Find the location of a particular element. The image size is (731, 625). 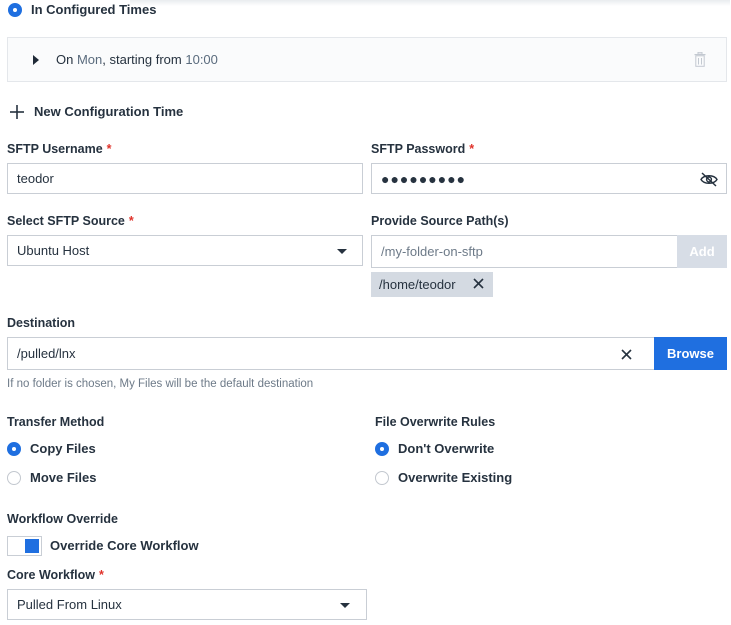

top-shadow is located at coordinates (430, 3).